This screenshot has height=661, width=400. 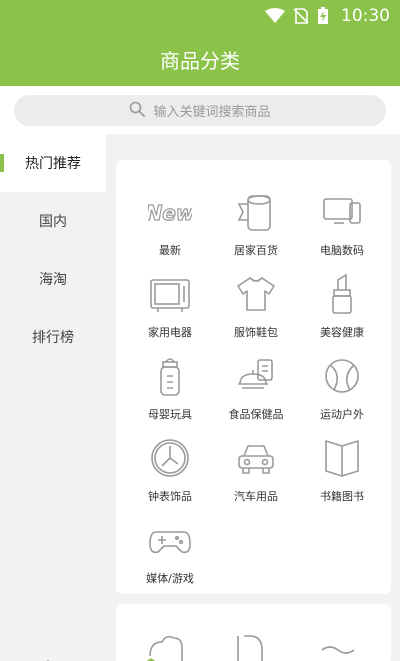 What do you see at coordinates (200, 656) in the screenshot?
I see `bottom-nav-partial` at bounding box center [200, 656].